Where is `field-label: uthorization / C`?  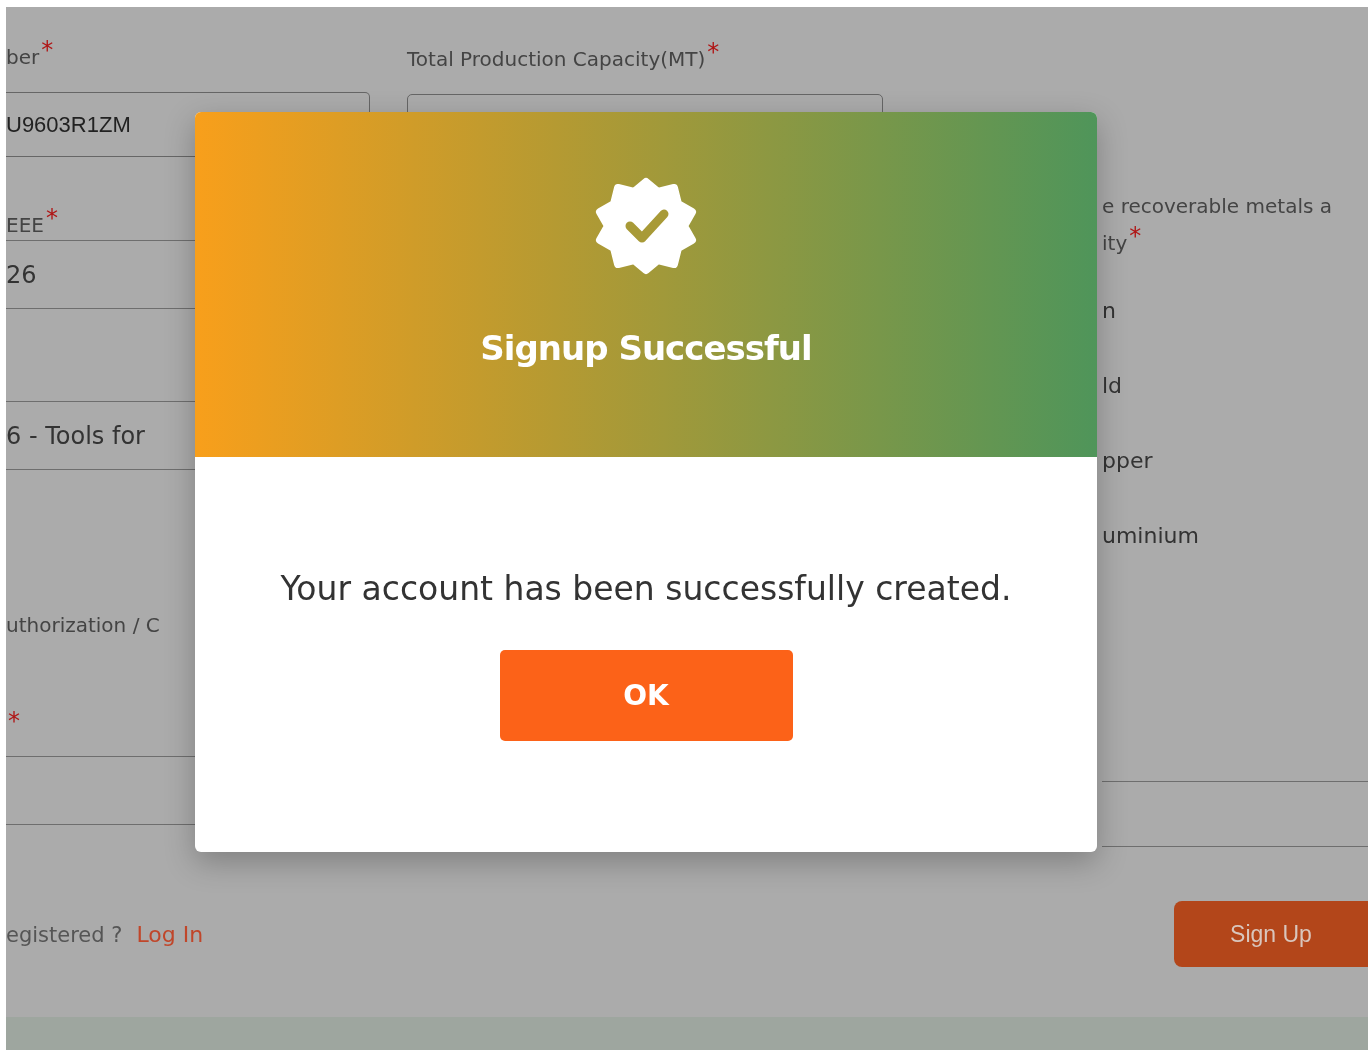 field-label: uthorization / C is located at coordinates (83, 625).